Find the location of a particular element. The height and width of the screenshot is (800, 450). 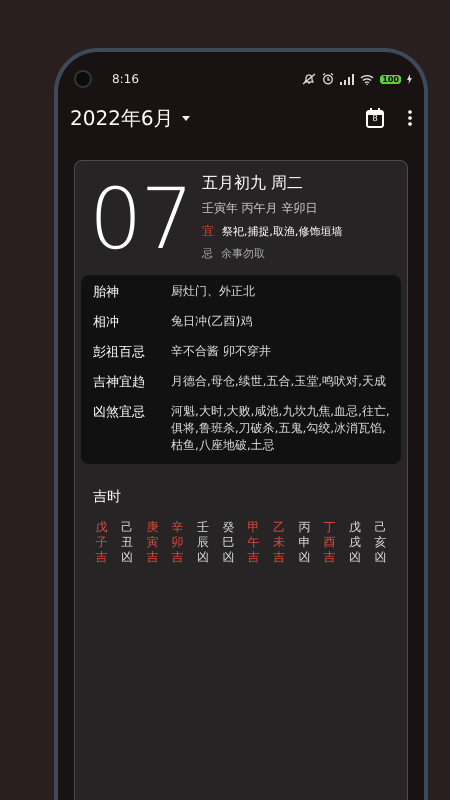

detail-label: 凶煞宜忌 is located at coordinates (119, 413).